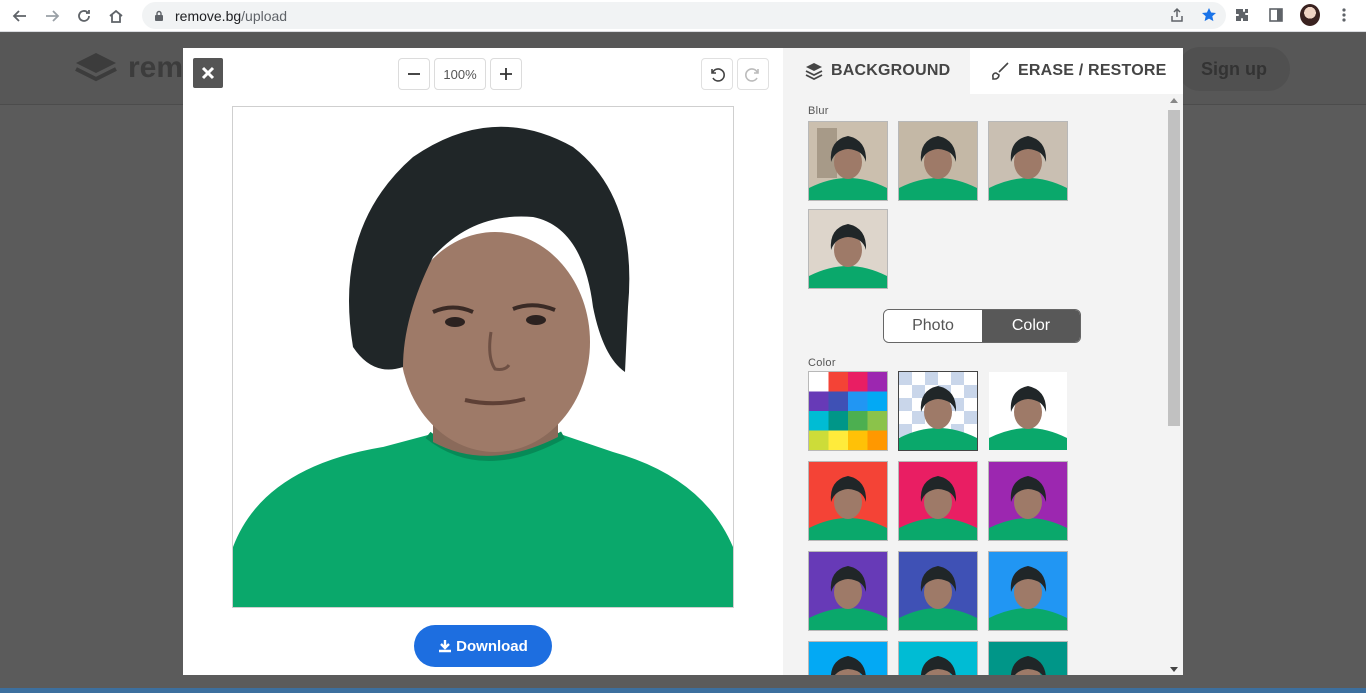 This screenshot has height=693, width=1366. I want to click on zoom-level: 100%, so click(460, 74).